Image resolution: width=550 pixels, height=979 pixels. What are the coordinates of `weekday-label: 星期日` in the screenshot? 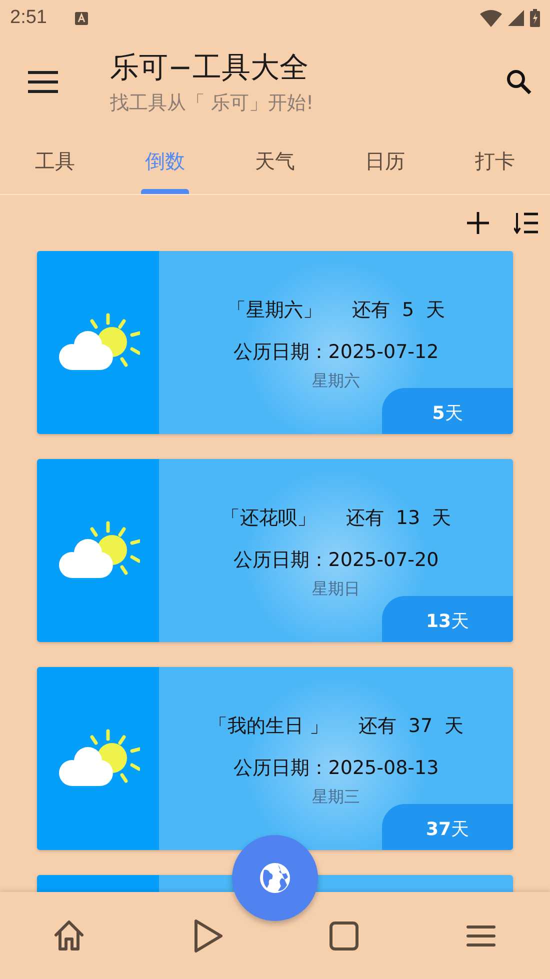 It's located at (336, 589).